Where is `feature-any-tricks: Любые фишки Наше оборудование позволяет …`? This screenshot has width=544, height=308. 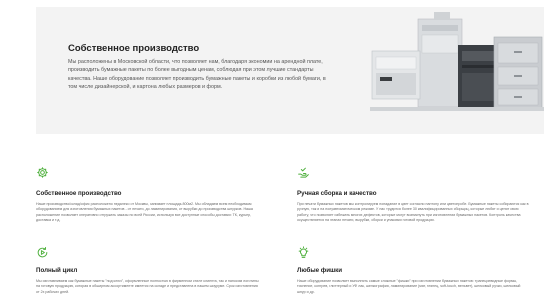 feature-any-tricks: Любые фишки Наше оборудование позволяет … is located at coordinates (413, 270).